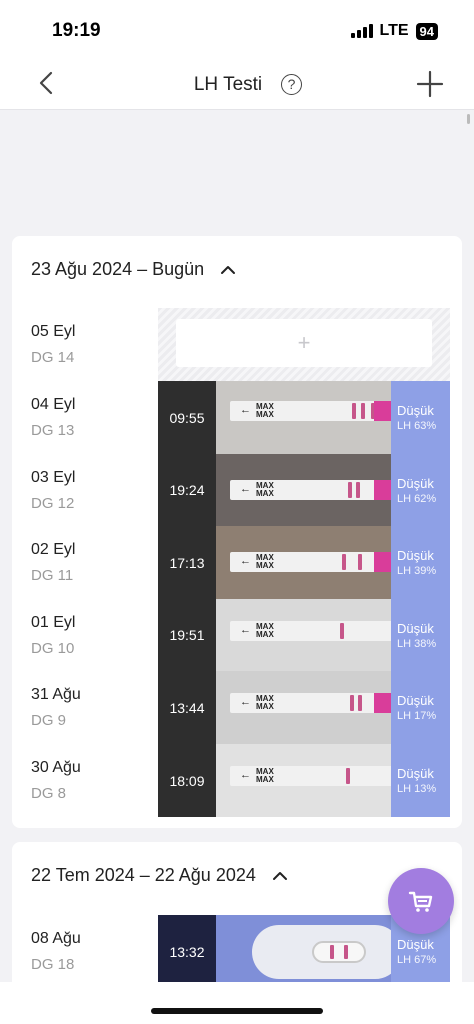 The width and height of the screenshot is (474, 1024). What do you see at coordinates (468, 119) in the screenshot?
I see `scrollbar` at bounding box center [468, 119].